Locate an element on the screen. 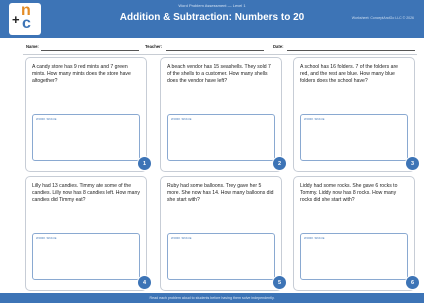 This screenshot has height=303, width=424. problem-number-badge: 1 is located at coordinates (144, 163).